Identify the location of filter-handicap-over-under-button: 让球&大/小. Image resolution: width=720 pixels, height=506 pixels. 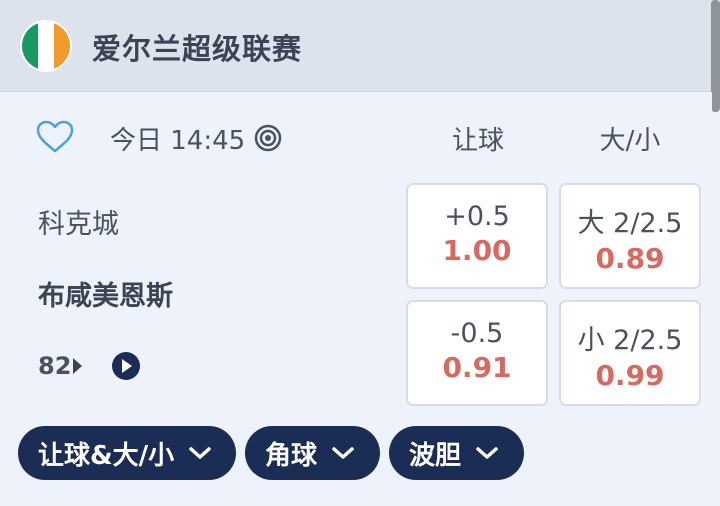
(127, 453).